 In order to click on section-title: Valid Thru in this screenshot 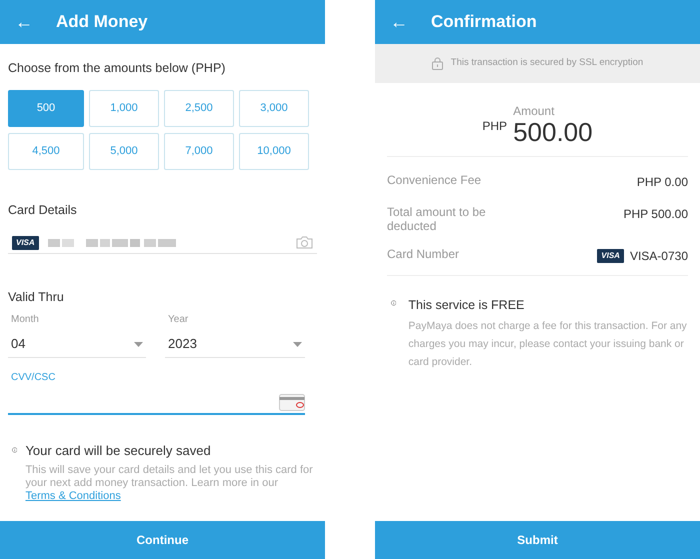, I will do `click(36, 297)`.